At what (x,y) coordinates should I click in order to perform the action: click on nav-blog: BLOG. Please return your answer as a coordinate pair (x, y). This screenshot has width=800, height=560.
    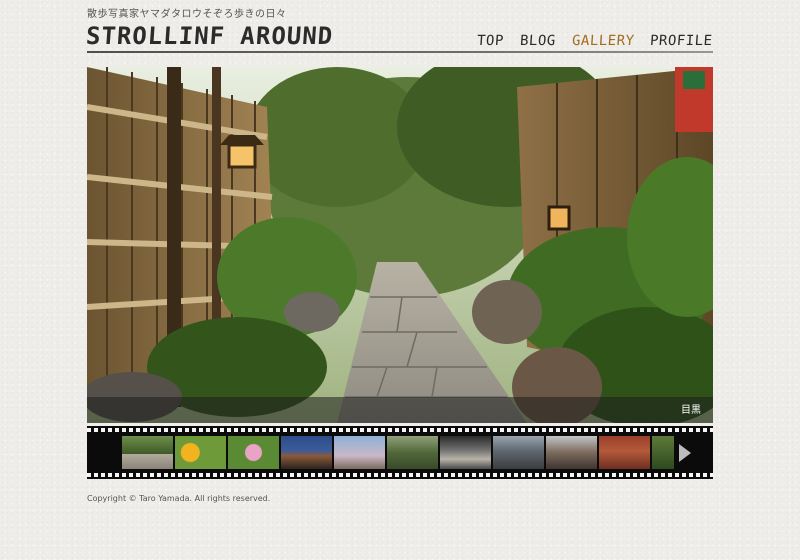
    Looking at the image, I should click on (538, 41).